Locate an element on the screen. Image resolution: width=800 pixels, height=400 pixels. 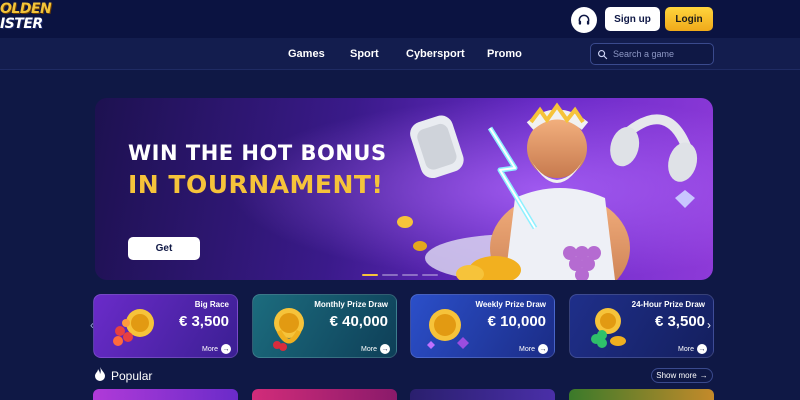
search-input is located at coordinates (661, 54).